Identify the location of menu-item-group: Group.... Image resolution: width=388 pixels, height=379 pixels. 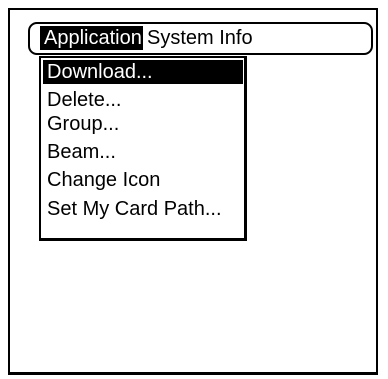
(143, 124).